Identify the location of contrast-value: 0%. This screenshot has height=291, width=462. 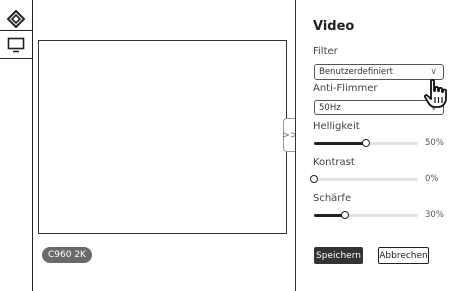
(432, 179).